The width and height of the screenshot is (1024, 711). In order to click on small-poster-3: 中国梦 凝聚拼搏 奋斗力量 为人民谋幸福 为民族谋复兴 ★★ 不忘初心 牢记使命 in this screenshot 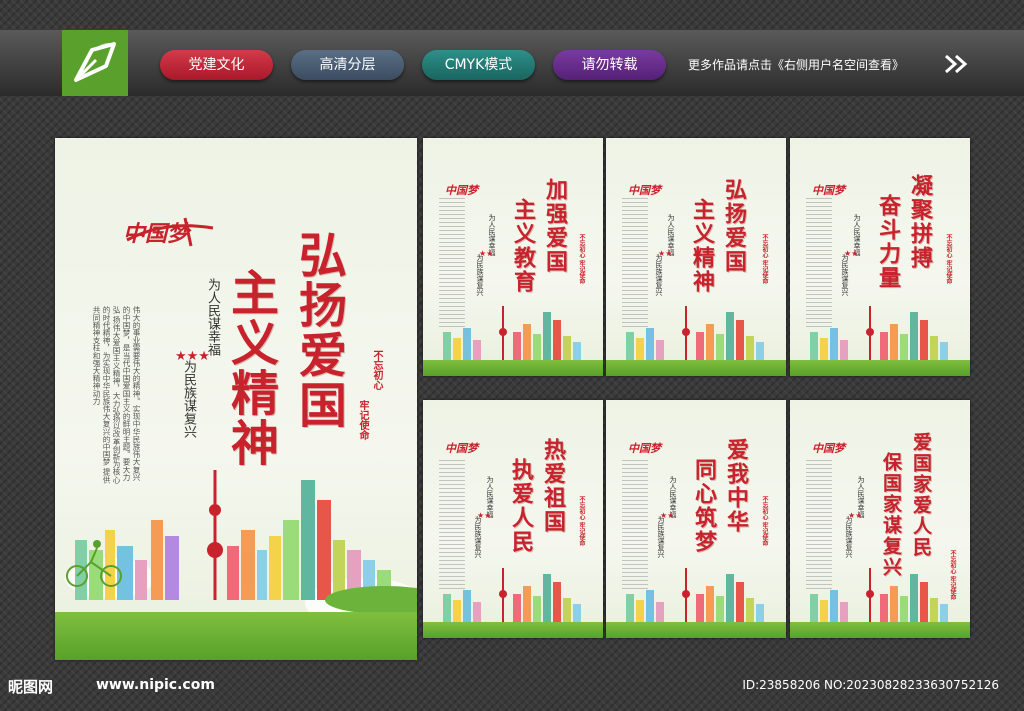, I will do `click(880, 257)`.